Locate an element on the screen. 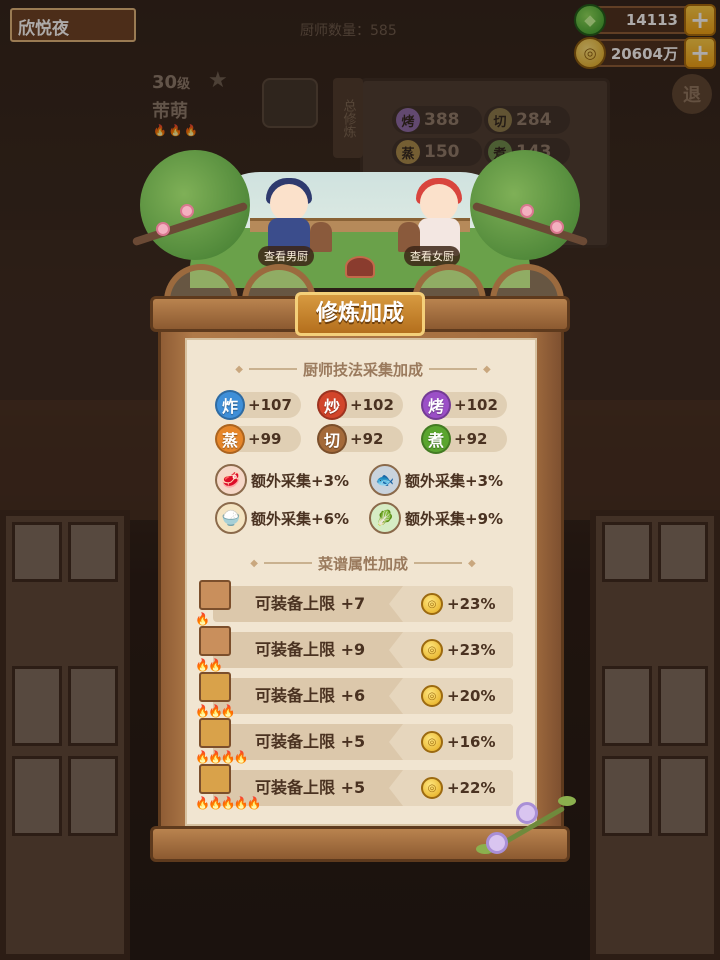 This screenshot has width=720, height=960. recipe-bonus-row-4star: 🔥🔥🔥🔥 可装备上限 +5 ◎ +16% is located at coordinates (354, 741).